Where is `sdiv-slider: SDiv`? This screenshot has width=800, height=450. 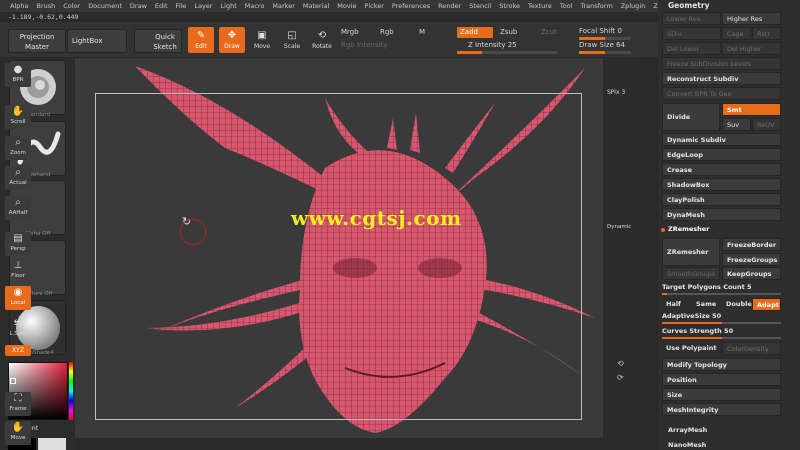
sdiv-slider: SDiv is located at coordinates (691, 33).